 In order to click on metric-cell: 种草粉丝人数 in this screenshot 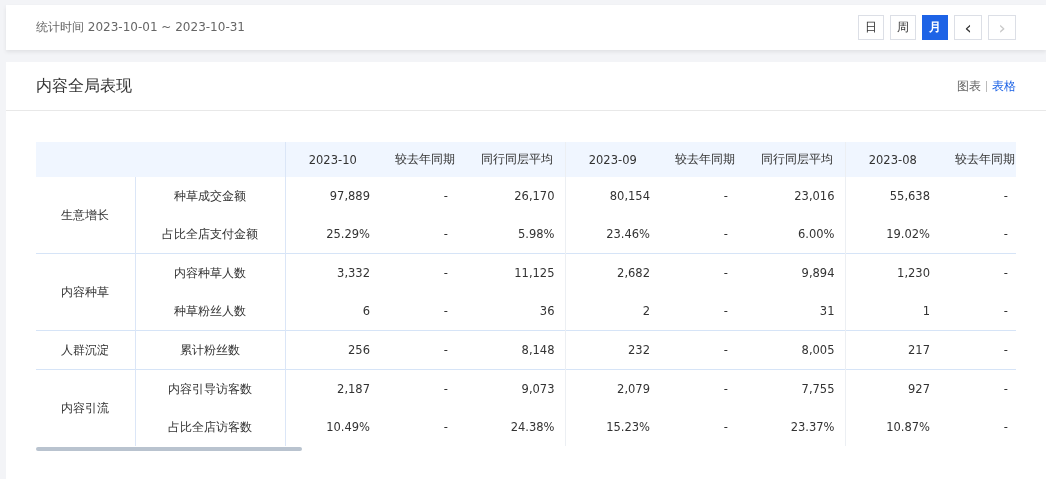, I will do `click(210, 311)`.